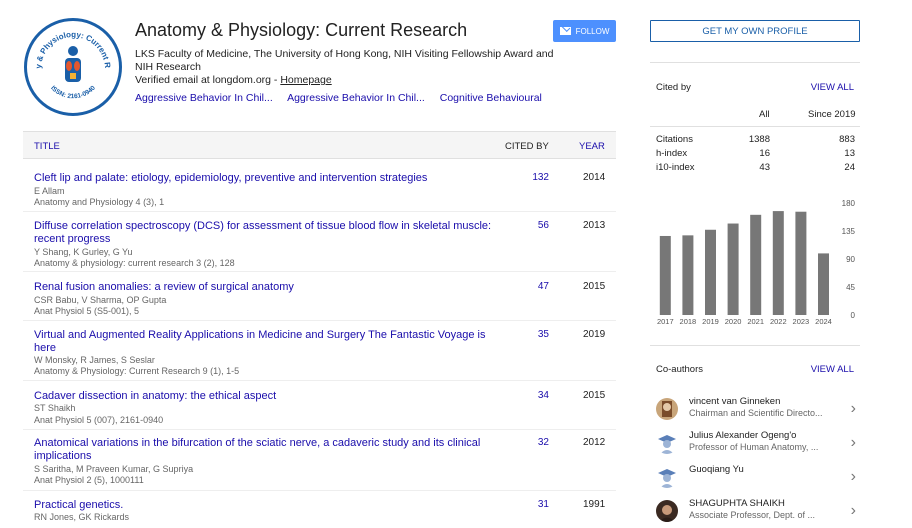  I want to click on coauthor-name: Guoqiang Yu, so click(716, 469).